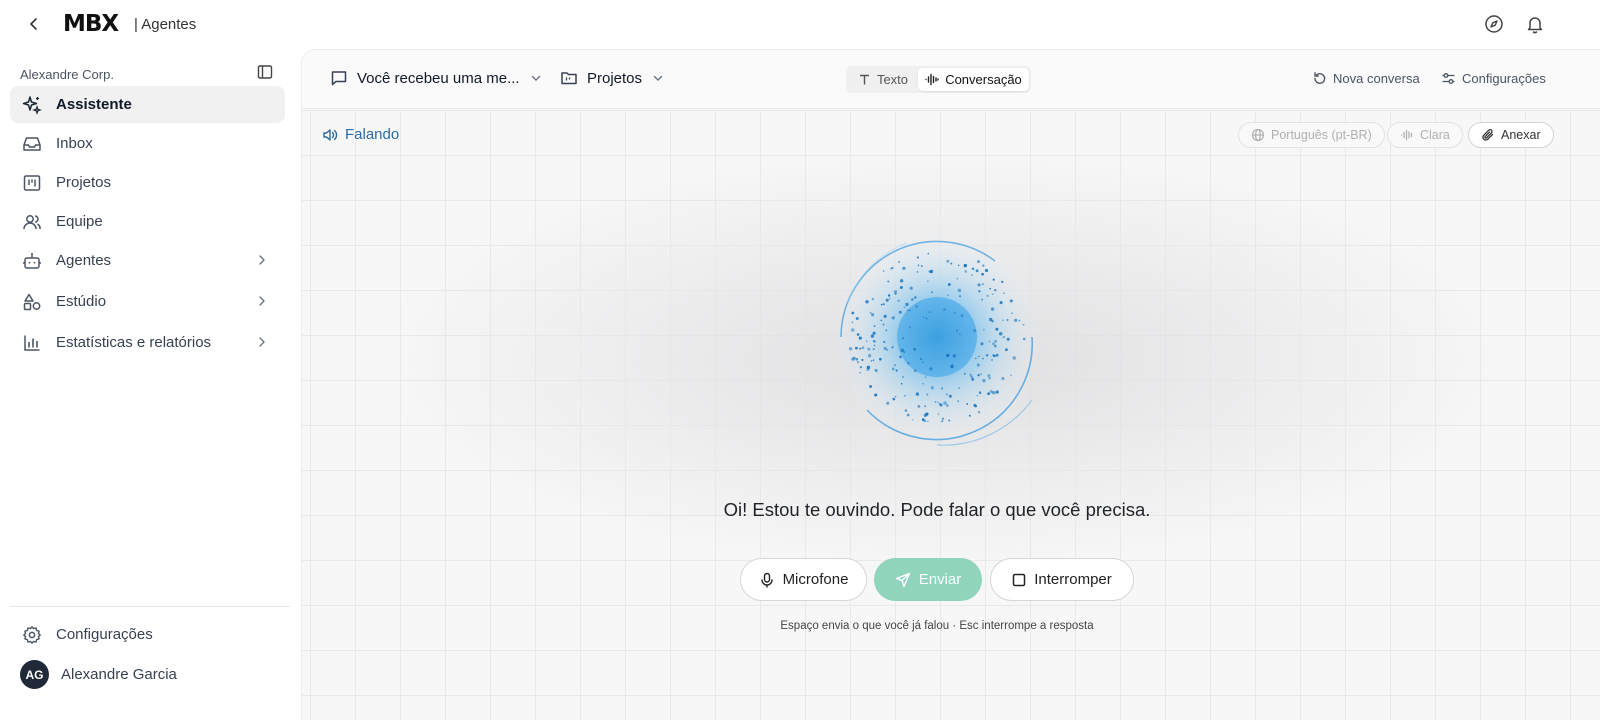 This screenshot has height=720, width=1600. What do you see at coordinates (147, 182) in the screenshot?
I see `sidebar-item-projetos: Projetos` at bounding box center [147, 182].